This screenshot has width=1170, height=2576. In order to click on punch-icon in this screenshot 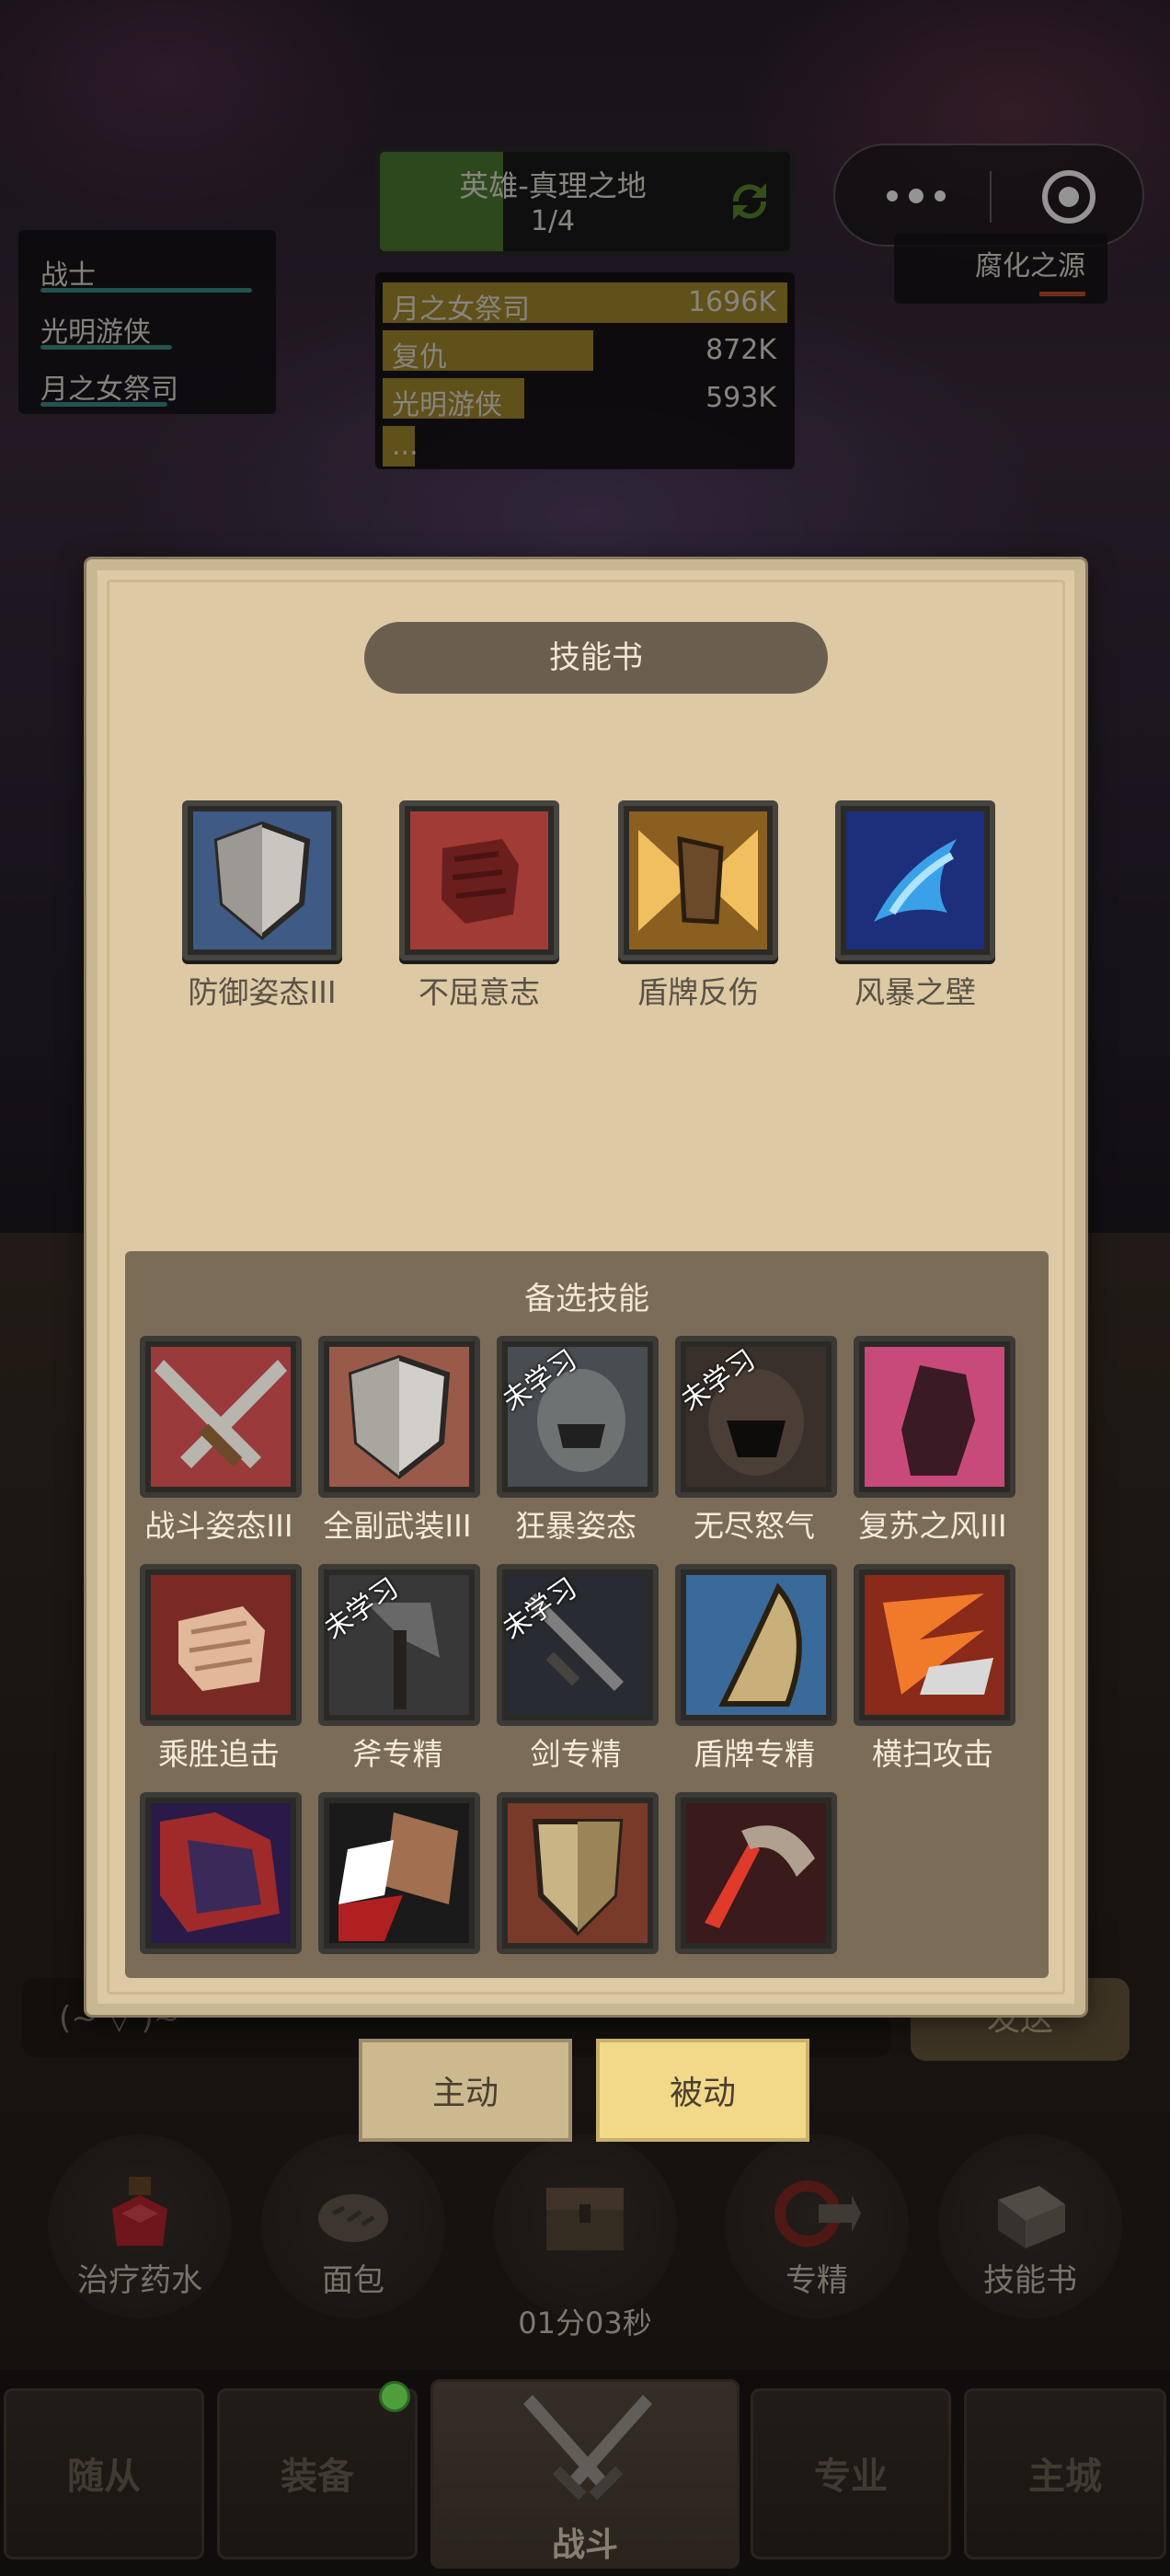, I will do `click(221, 1645)`.